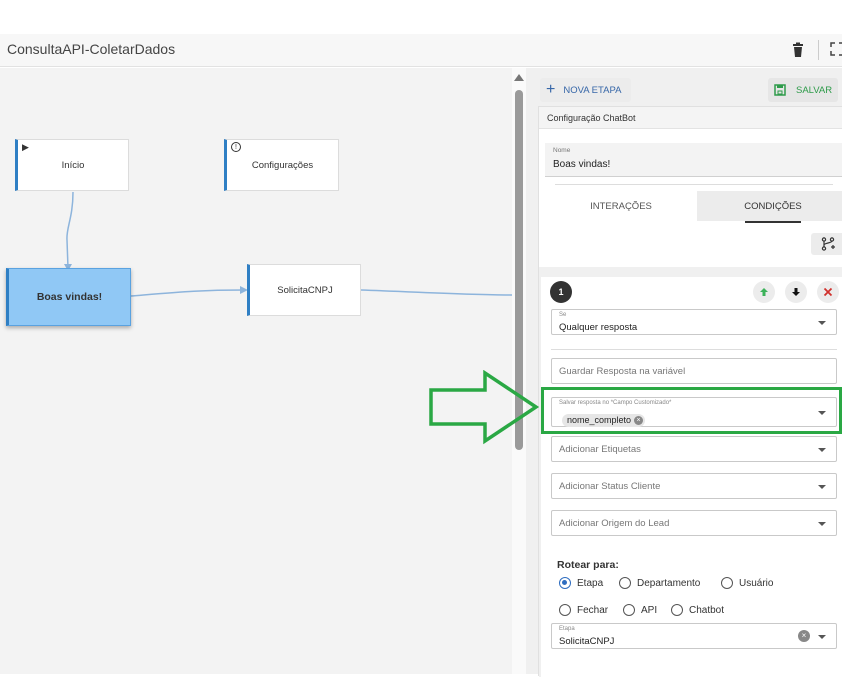 The image size is (842, 677). I want to click on move-down-button, so click(796, 292).